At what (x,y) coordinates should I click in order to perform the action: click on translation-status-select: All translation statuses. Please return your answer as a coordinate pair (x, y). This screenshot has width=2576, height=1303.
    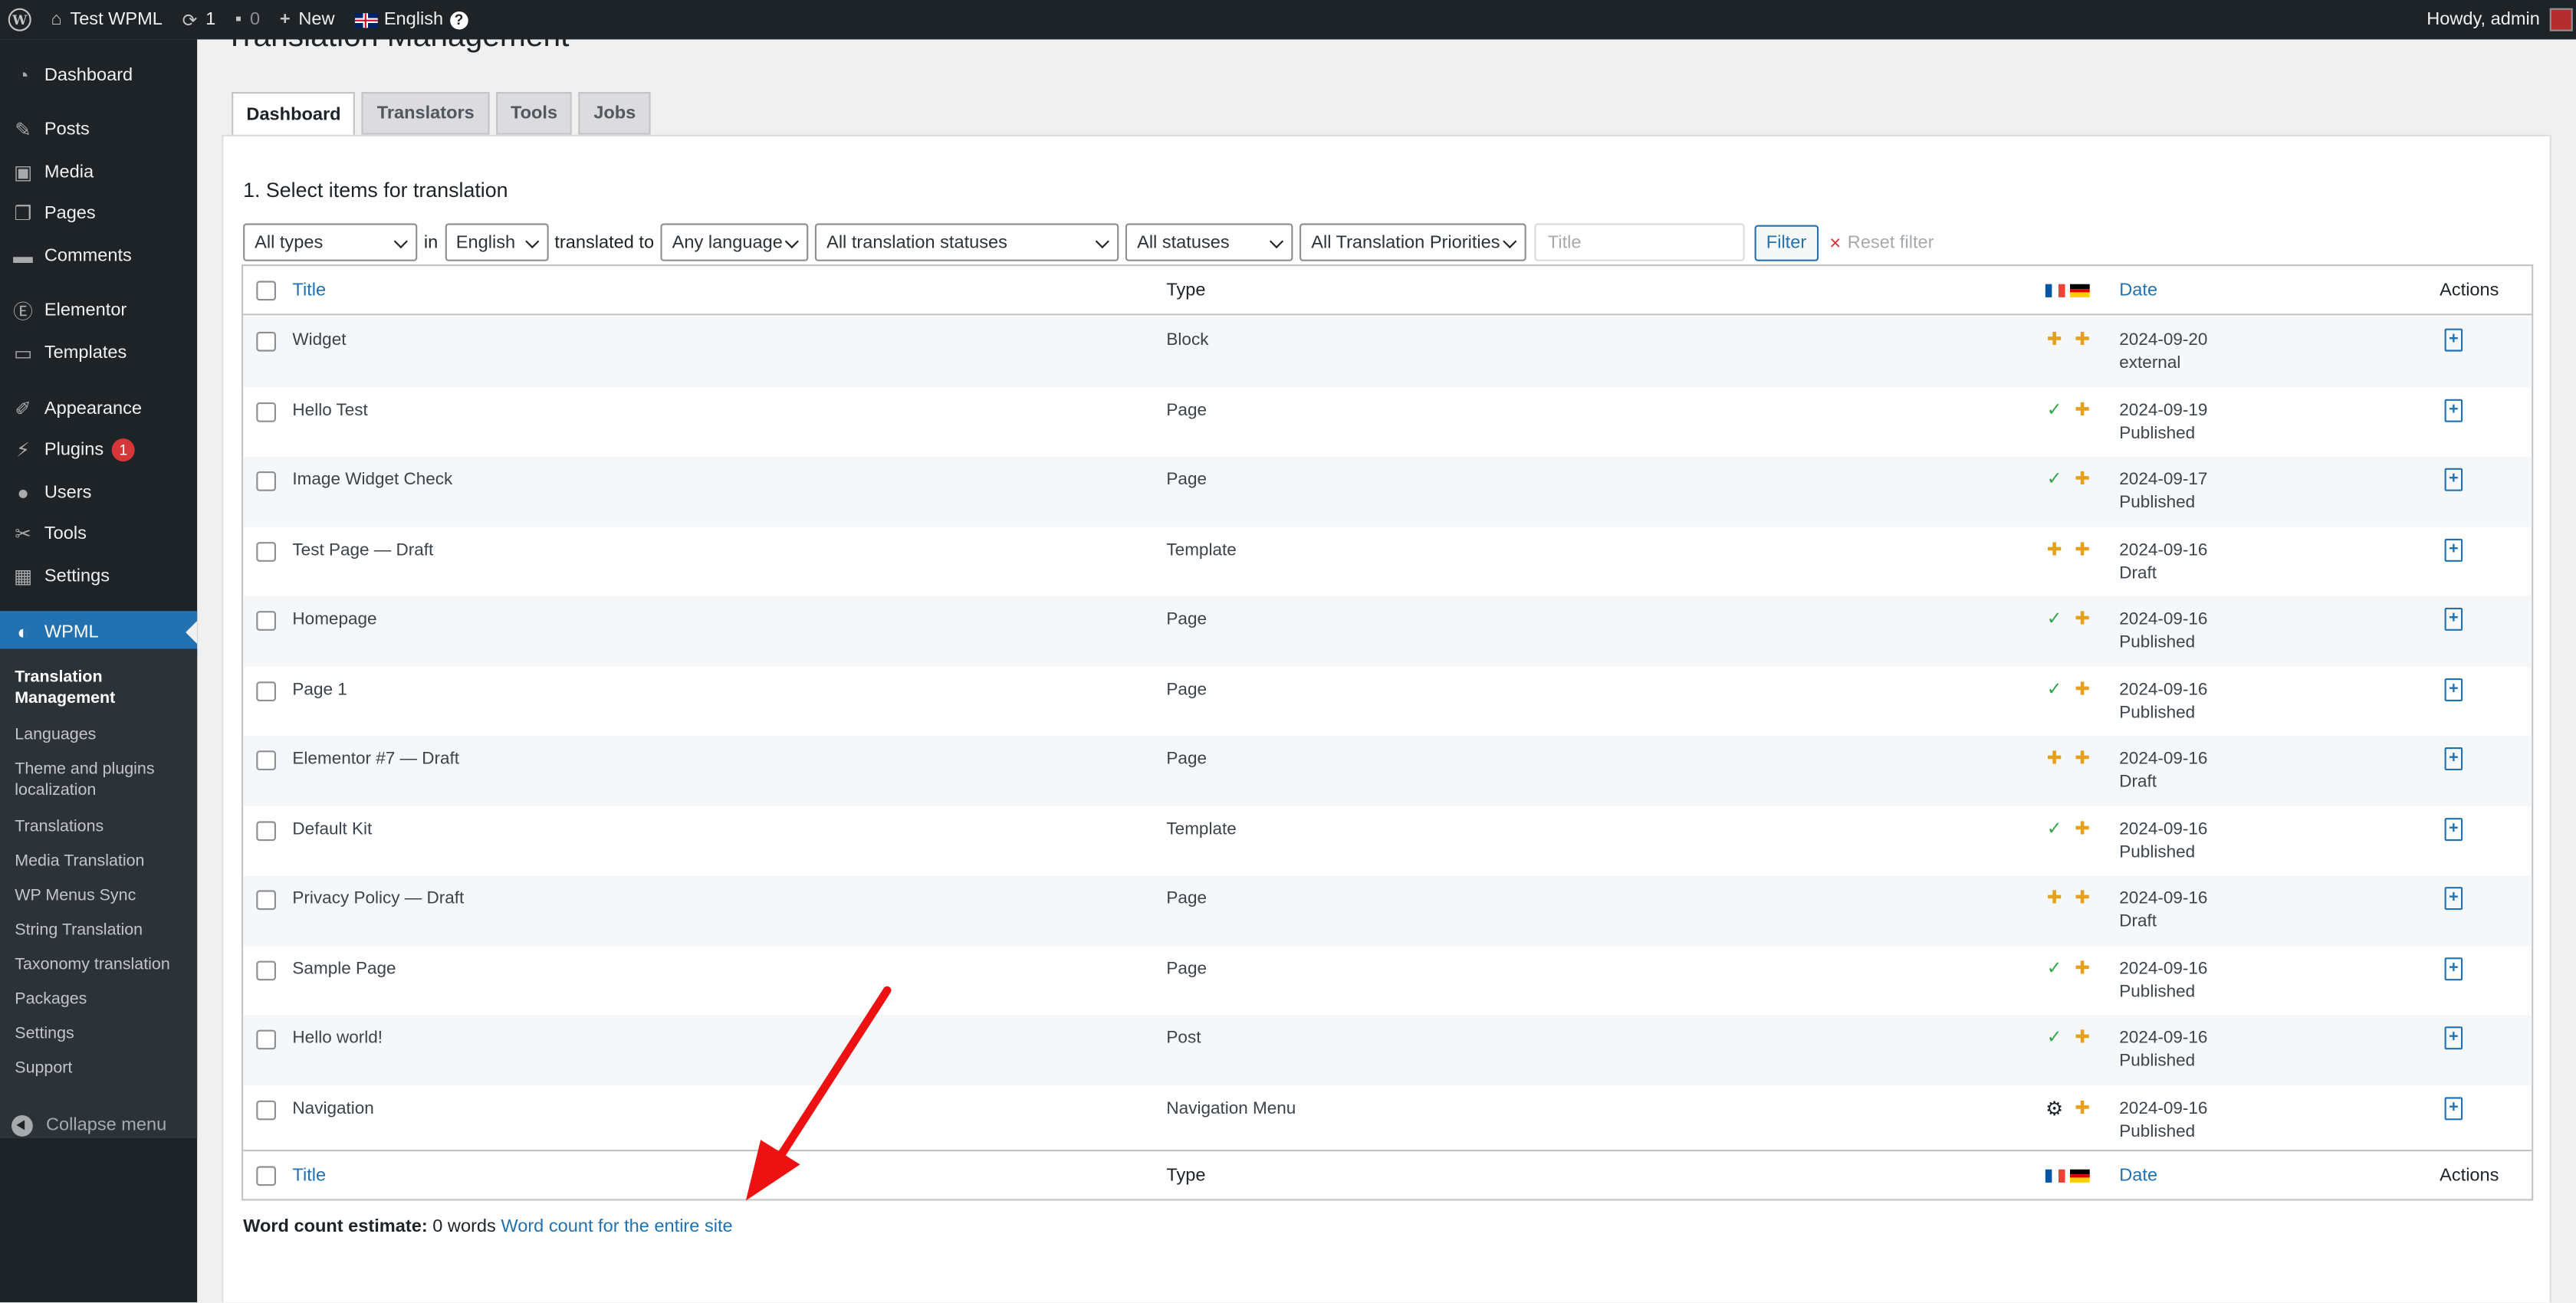
    Looking at the image, I should click on (967, 242).